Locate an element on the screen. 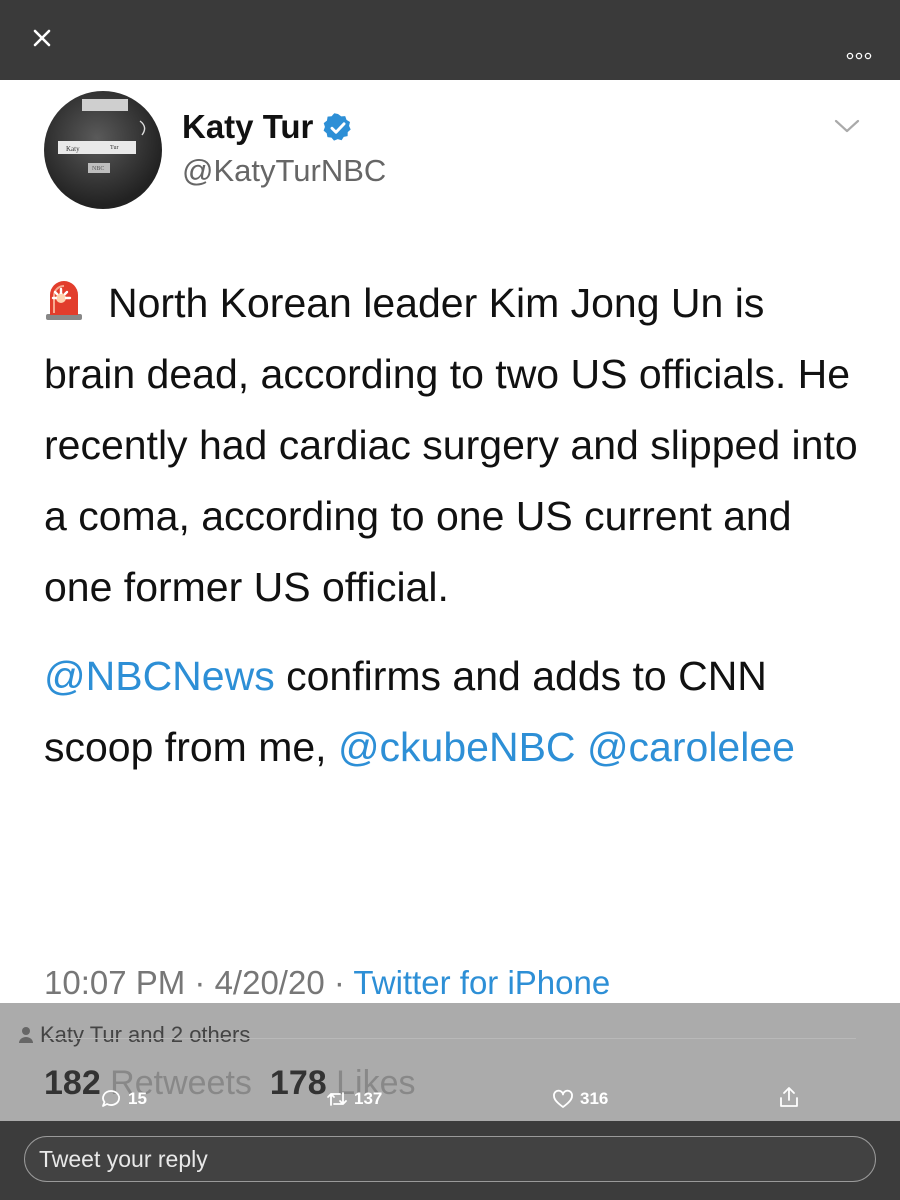 This screenshot has width=900, height=1200. share-button is located at coordinates (792, 1097).